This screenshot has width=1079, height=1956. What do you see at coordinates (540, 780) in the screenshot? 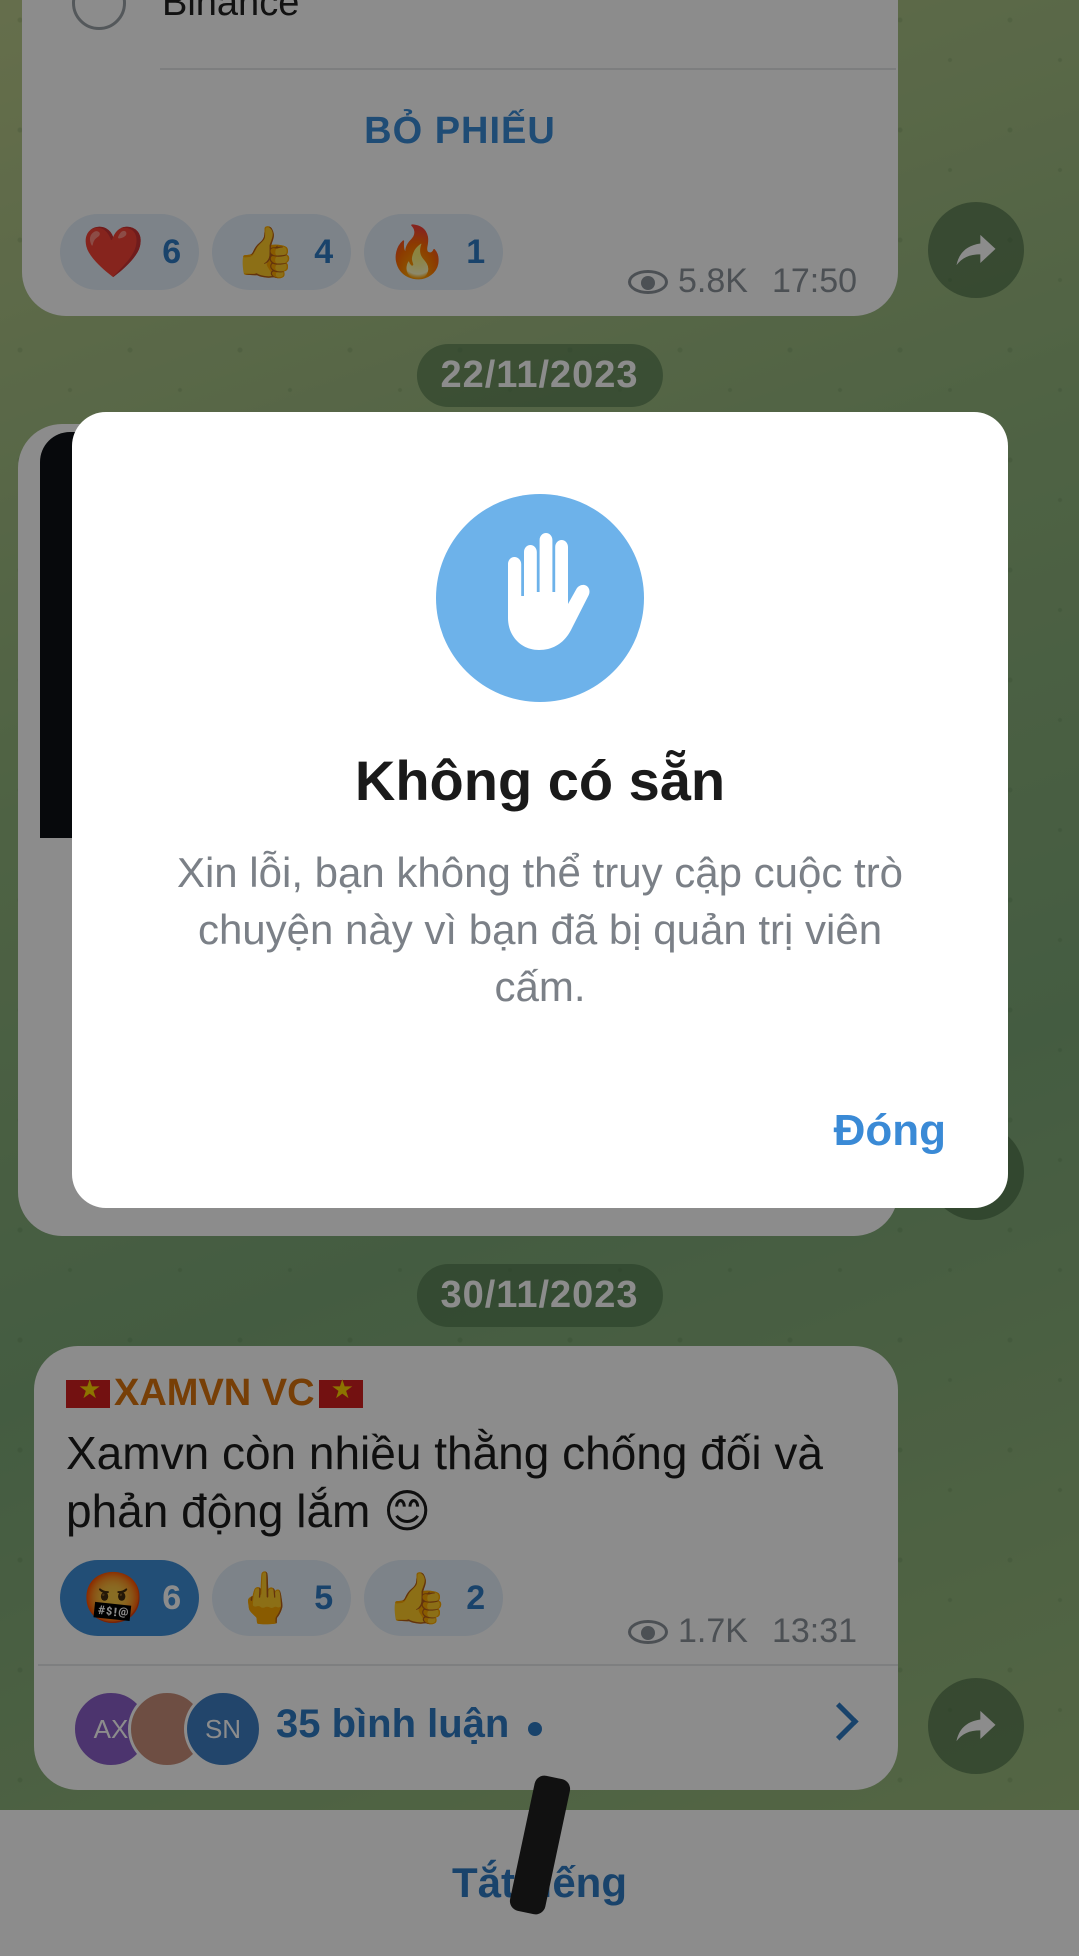
I see `dialog-title: Không có sẵn` at bounding box center [540, 780].